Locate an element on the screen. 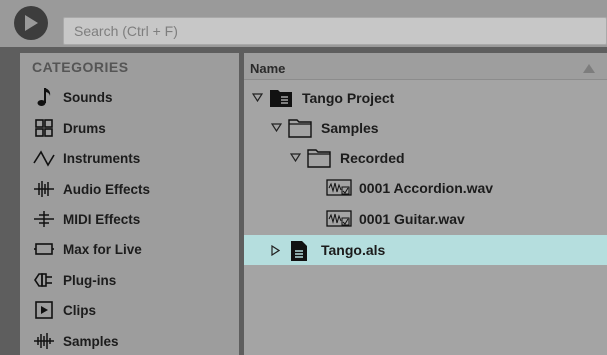  clip-icon is located at coordinates (44, 310).